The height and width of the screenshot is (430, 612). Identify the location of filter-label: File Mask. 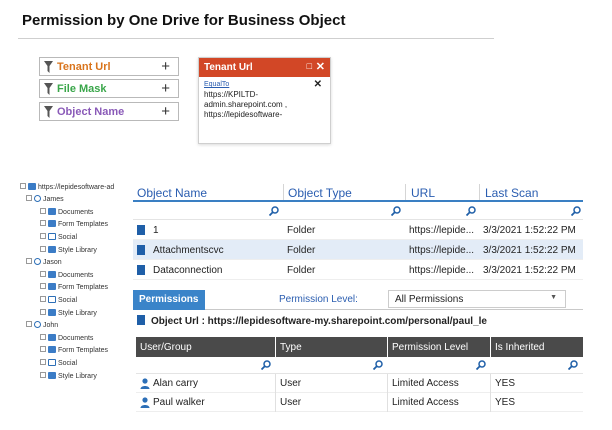
(82, 89).